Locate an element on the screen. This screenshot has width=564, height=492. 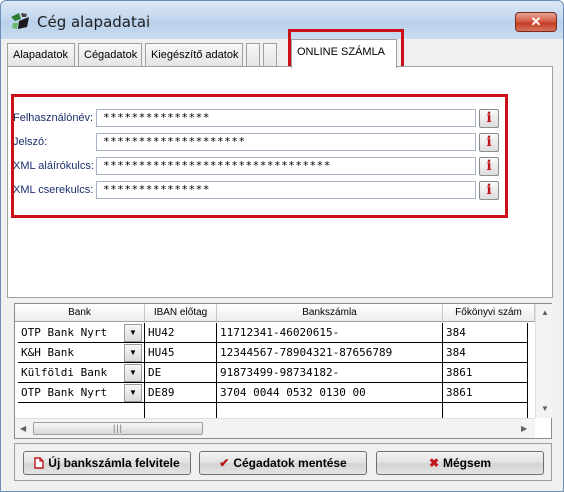
account-cell: 91873499-98734182- is located at coordinates (330, 373).